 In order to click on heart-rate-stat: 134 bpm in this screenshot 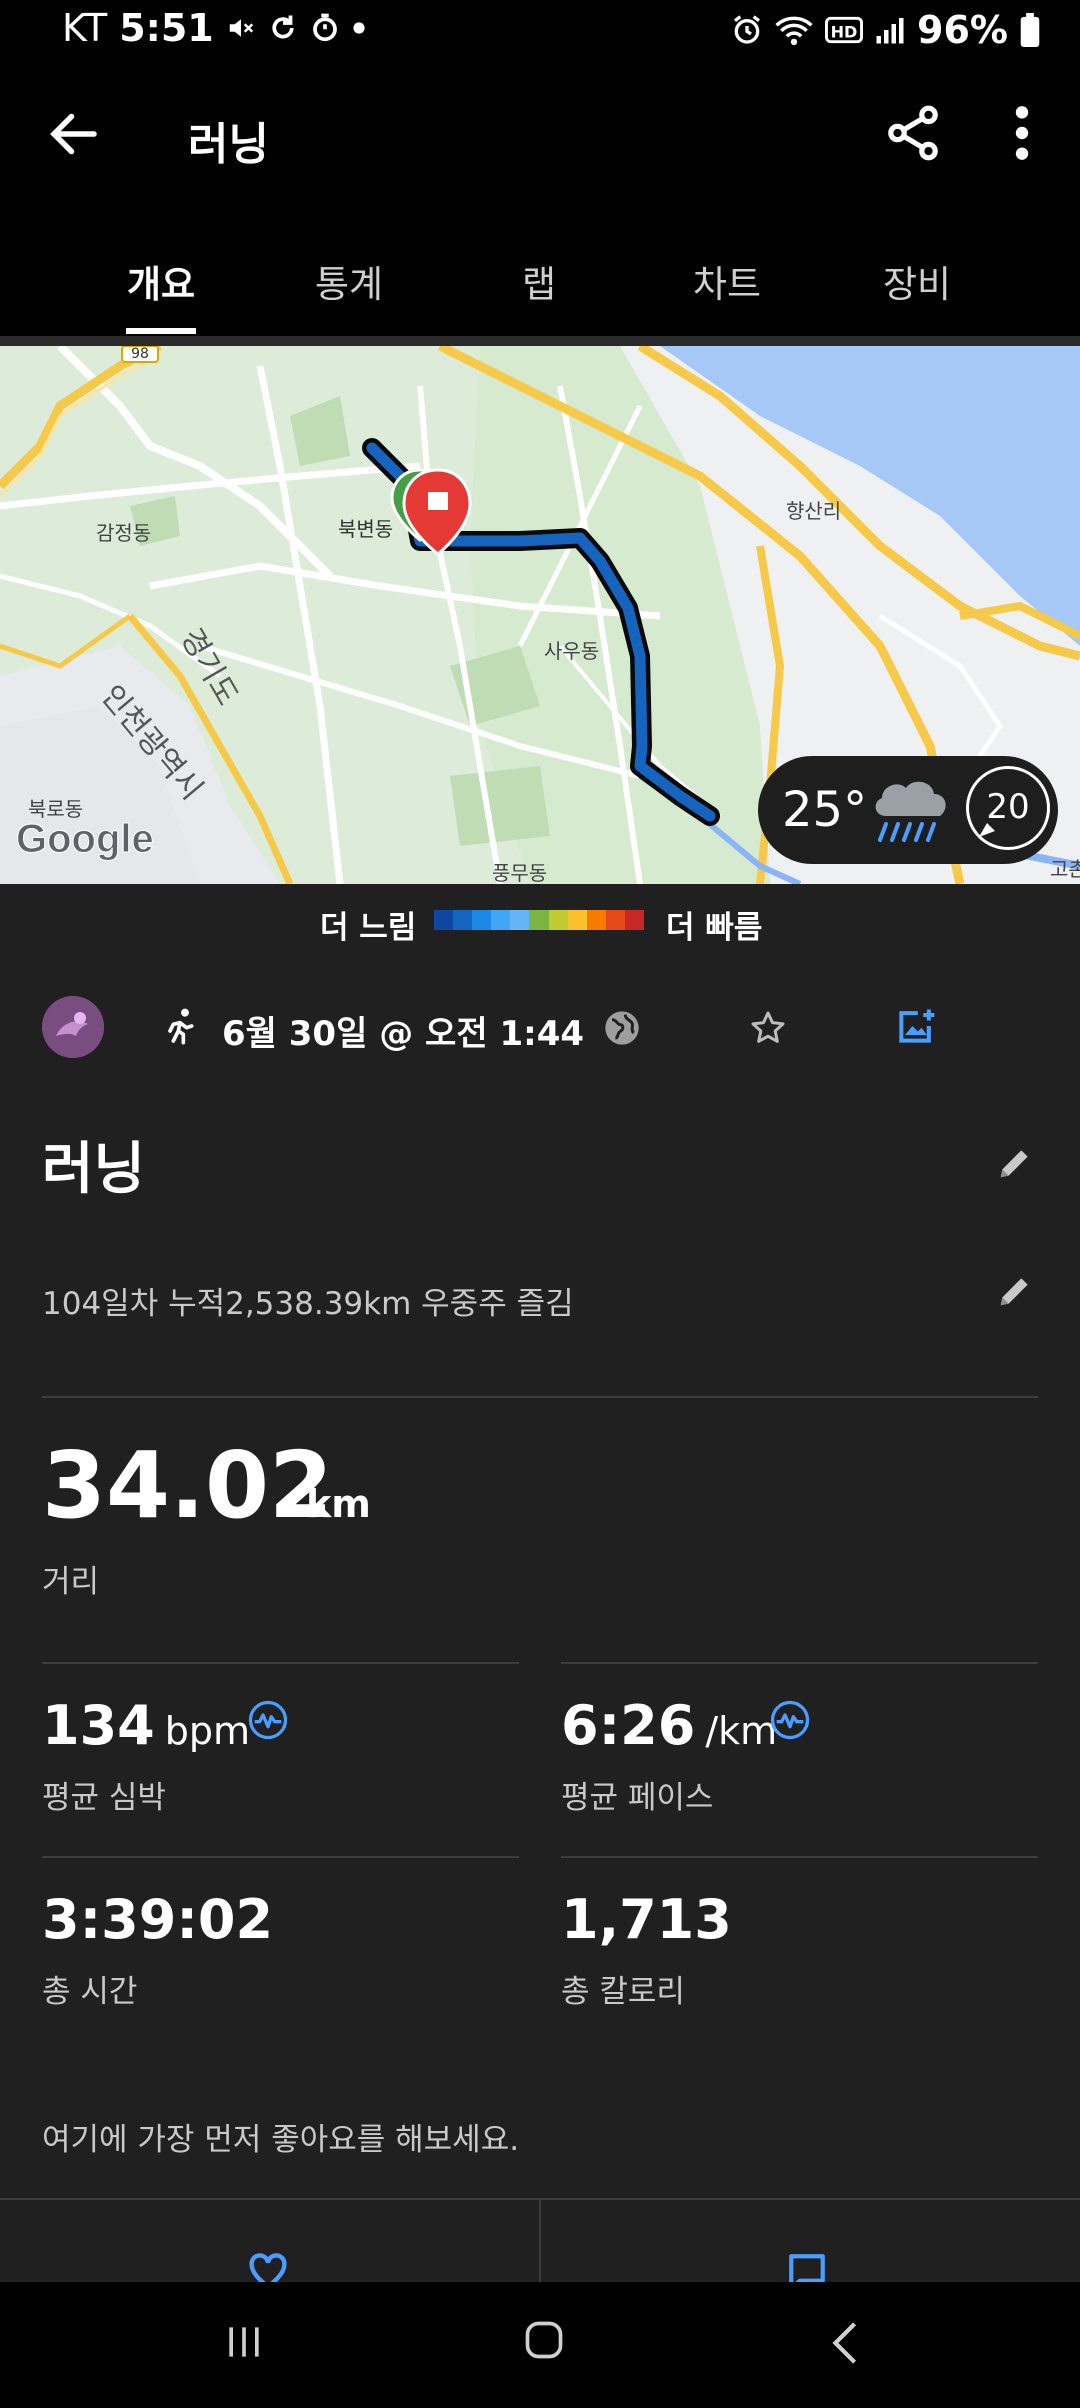, I will do `click(146, 1725)`.